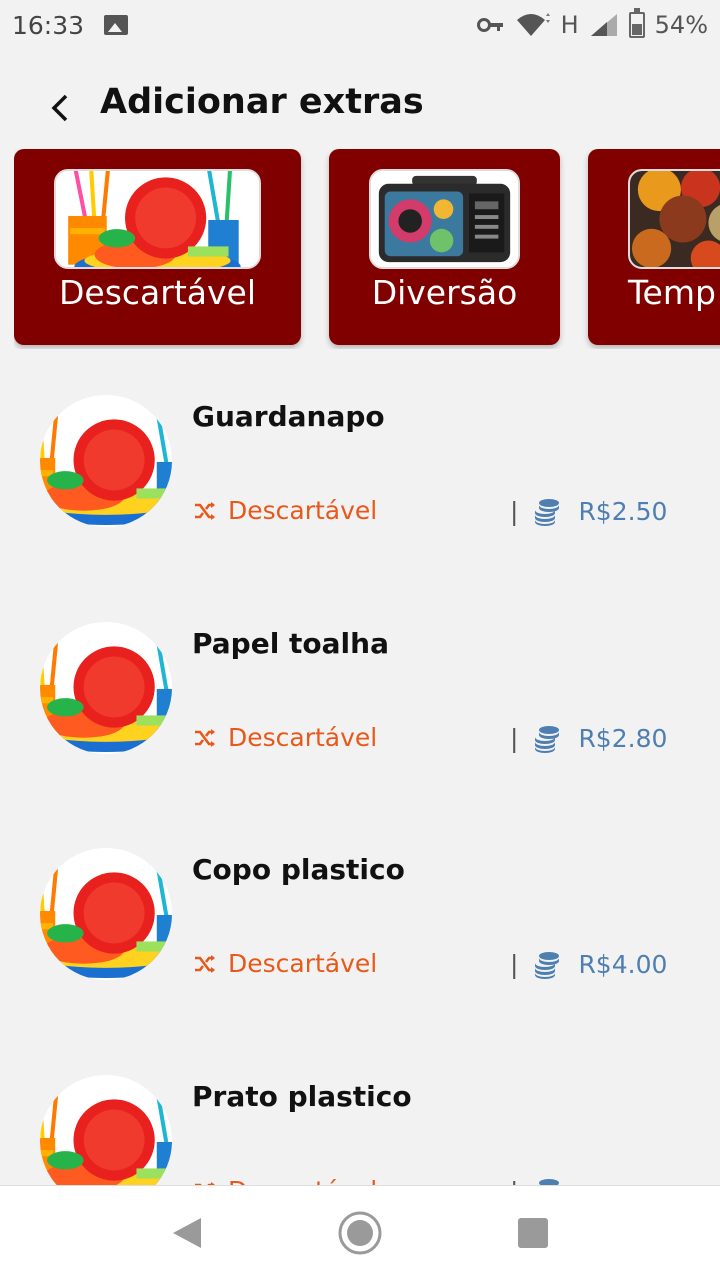  I want to click on item-name: Prato plastico, so click(302, 1096).